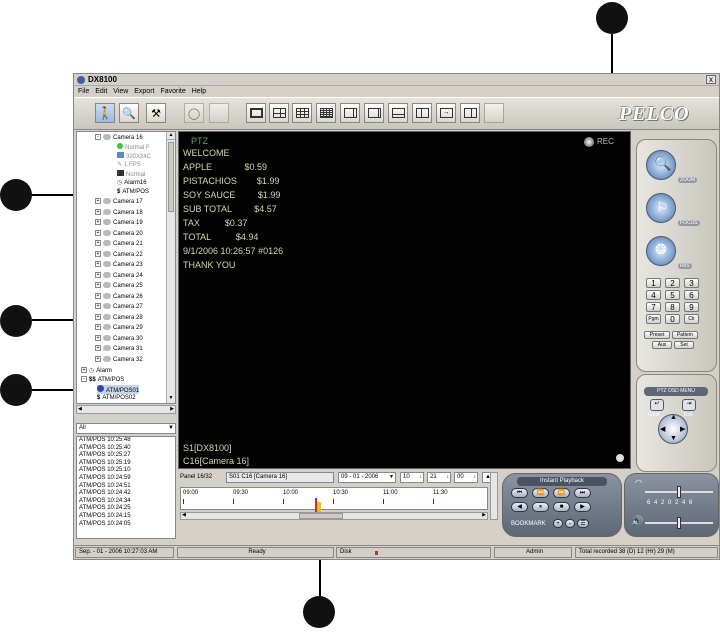 This screenshot has width=720, height=632. What do you see at coordinates (691, 319) in the screenshot?
I see `keypad-key: Clr` at bounding box center [691, 319].